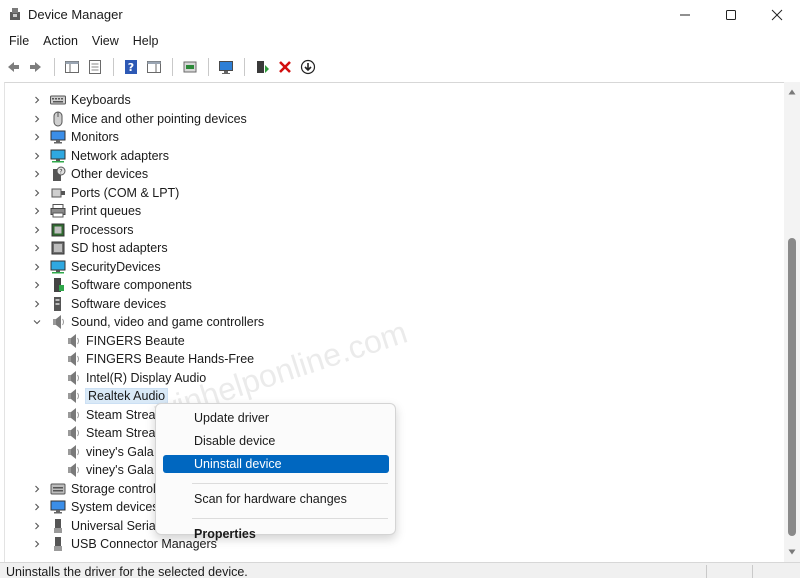  I want to click on tree-item: Keyboards, so click(394, 100).